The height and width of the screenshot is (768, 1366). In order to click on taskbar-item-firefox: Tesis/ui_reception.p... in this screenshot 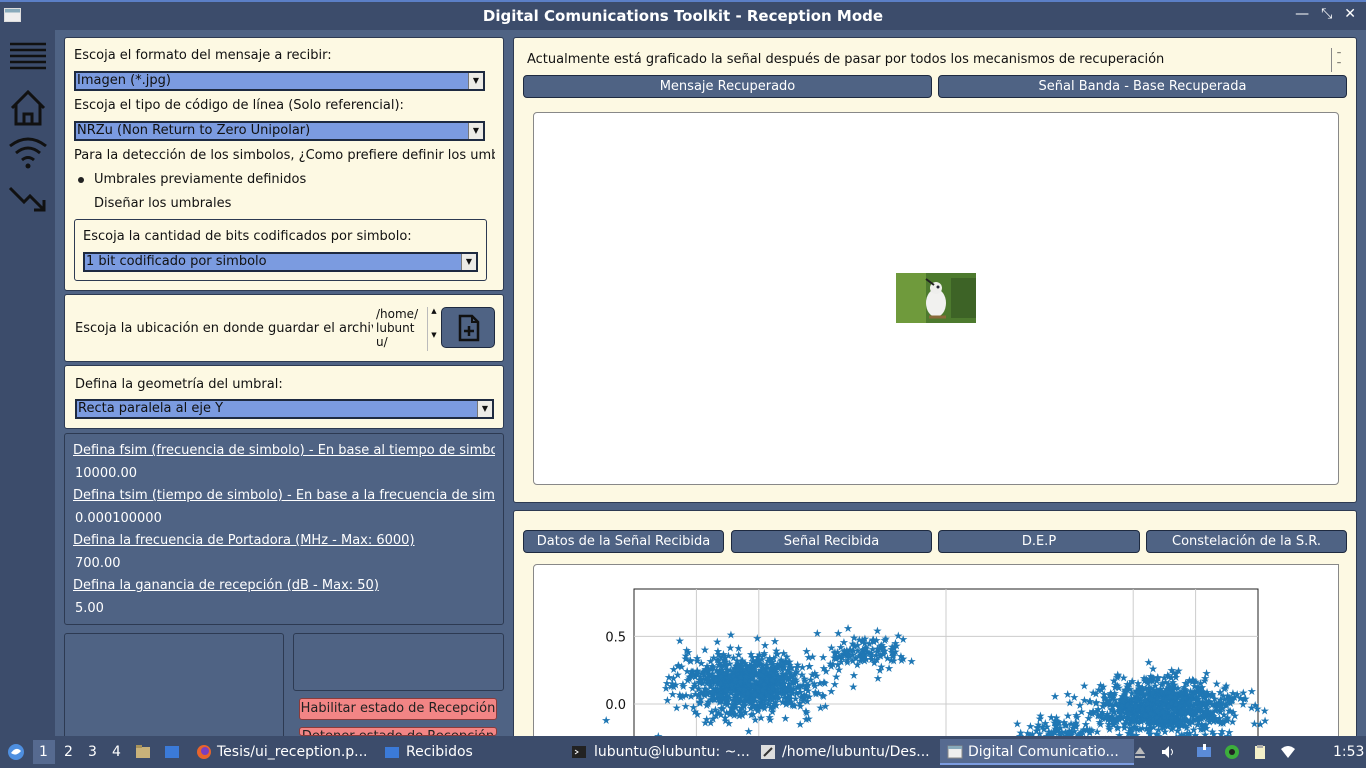, I will do `click(292, 752)`.